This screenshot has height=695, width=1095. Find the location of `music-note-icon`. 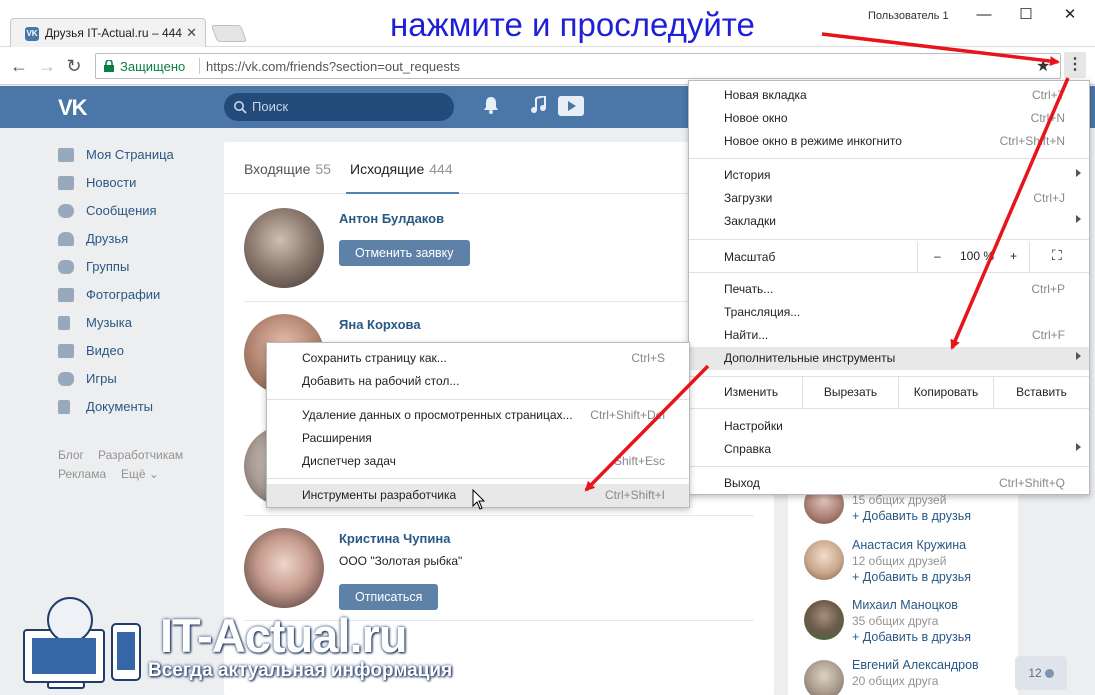

music-note-icon is located at coordinates (538, 105).